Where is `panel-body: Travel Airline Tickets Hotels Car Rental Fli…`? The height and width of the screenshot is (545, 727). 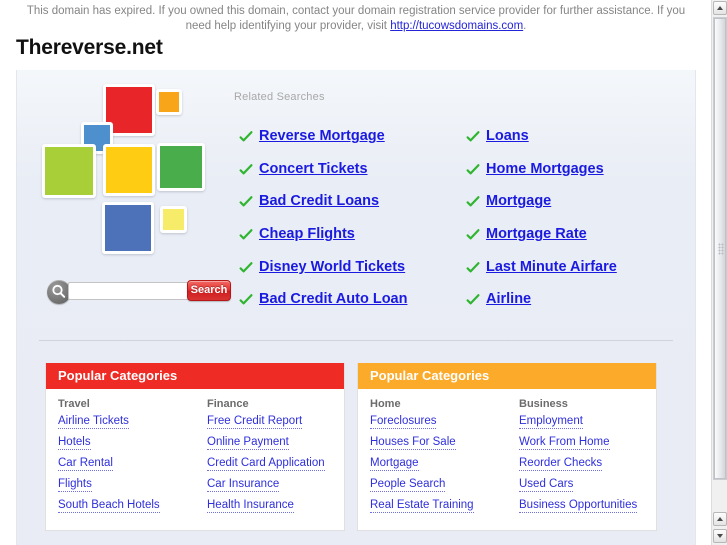
panel-body: Travel Airline Tickets Hotels Car Rental Fli… is located at coordinates (195, 459).